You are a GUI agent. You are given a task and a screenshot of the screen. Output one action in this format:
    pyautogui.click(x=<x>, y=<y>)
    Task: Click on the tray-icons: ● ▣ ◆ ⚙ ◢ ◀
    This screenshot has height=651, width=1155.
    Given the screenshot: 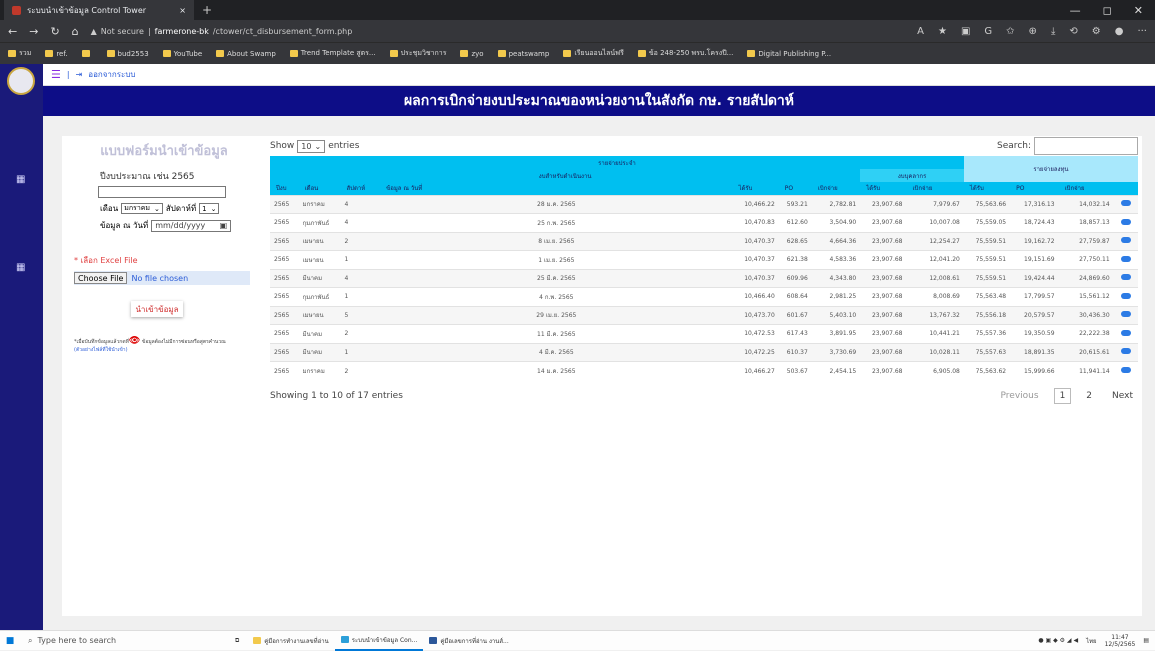 What is the action you would take?
    pyautogui.click(x=1058, y=640)
    